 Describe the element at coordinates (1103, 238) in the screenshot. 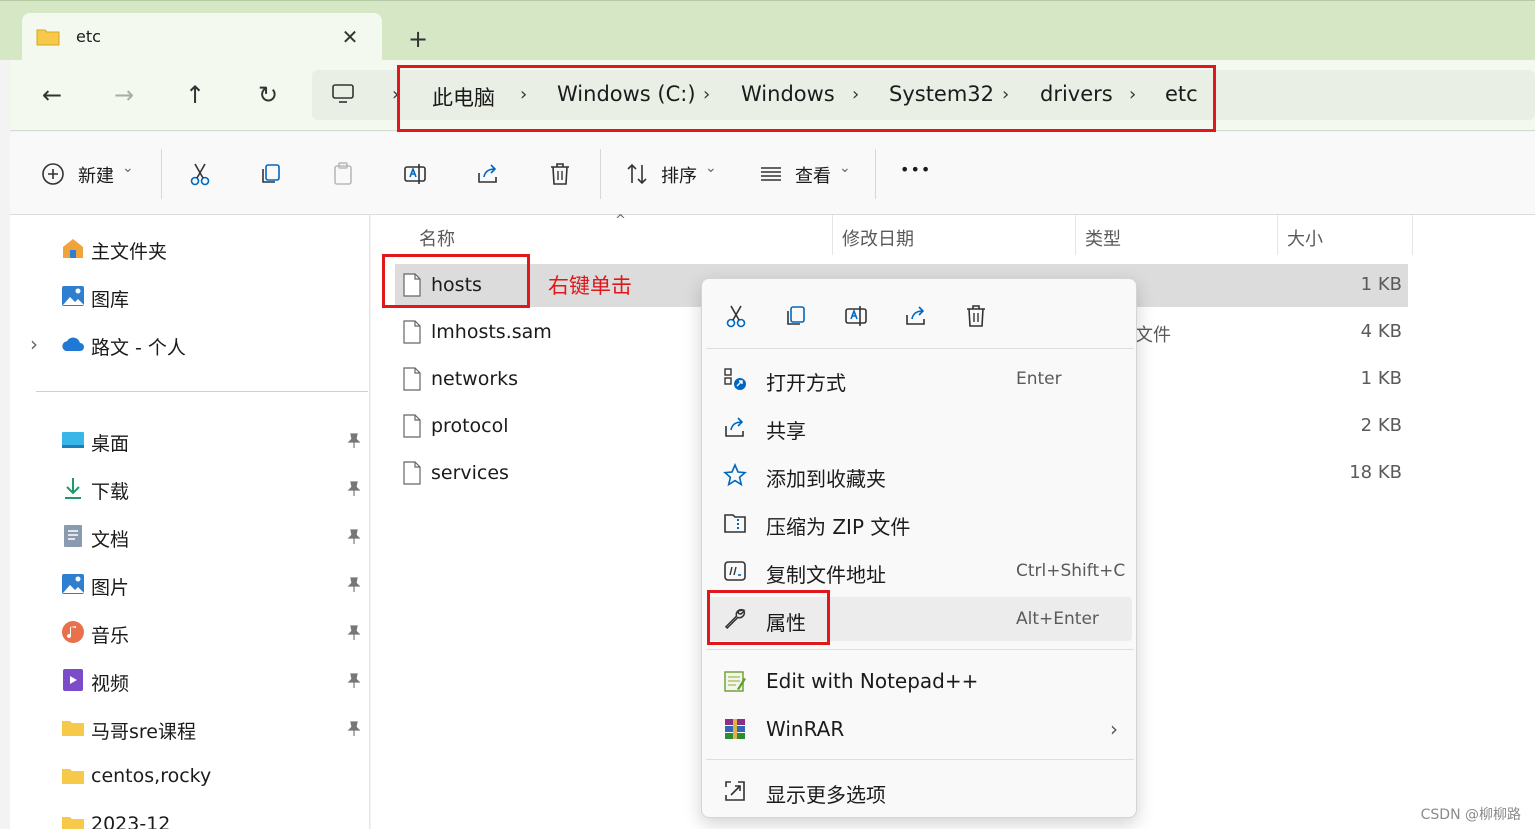

I see `column-header-type: 类型` at that location.